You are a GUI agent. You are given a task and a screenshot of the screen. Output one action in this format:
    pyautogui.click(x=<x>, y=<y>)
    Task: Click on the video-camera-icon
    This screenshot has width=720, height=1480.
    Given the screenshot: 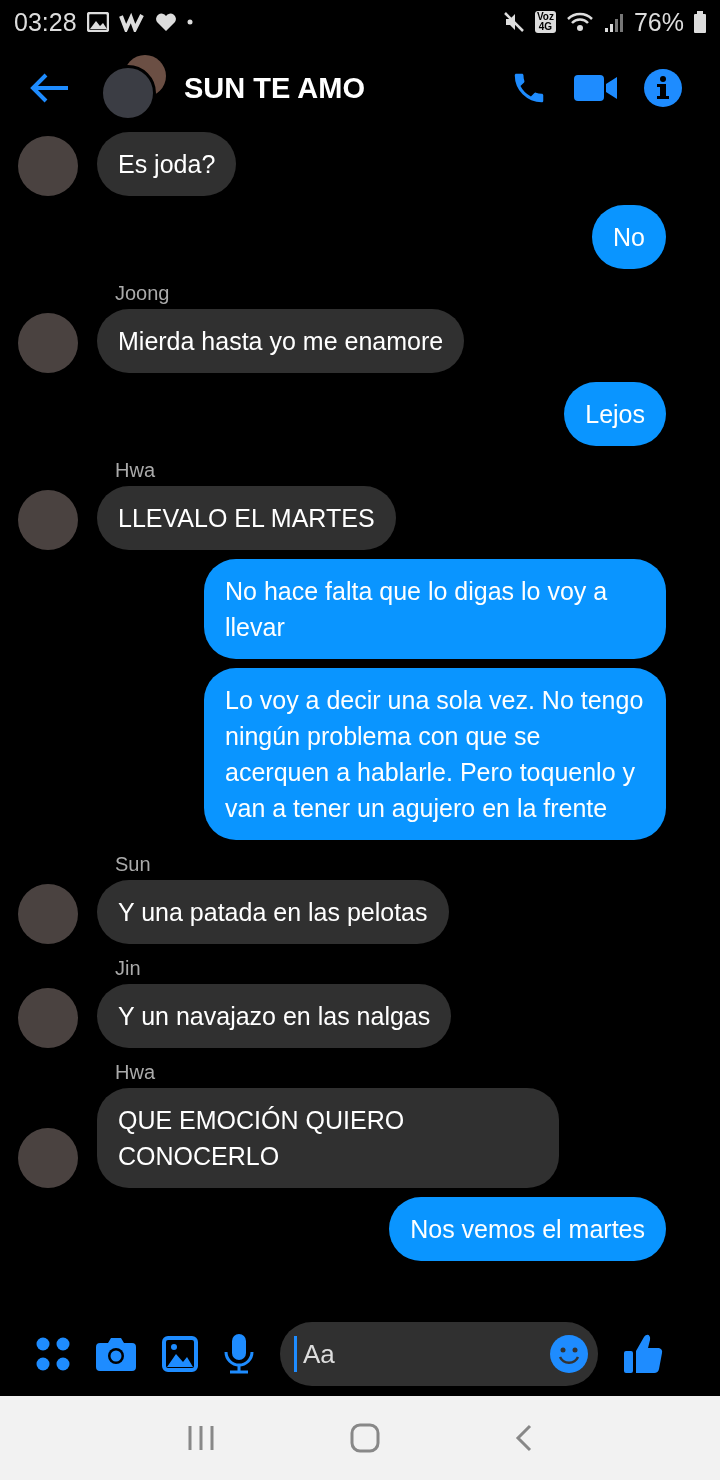 What is the action you would take?
    pyautogui.click(x=596, y=88)
    